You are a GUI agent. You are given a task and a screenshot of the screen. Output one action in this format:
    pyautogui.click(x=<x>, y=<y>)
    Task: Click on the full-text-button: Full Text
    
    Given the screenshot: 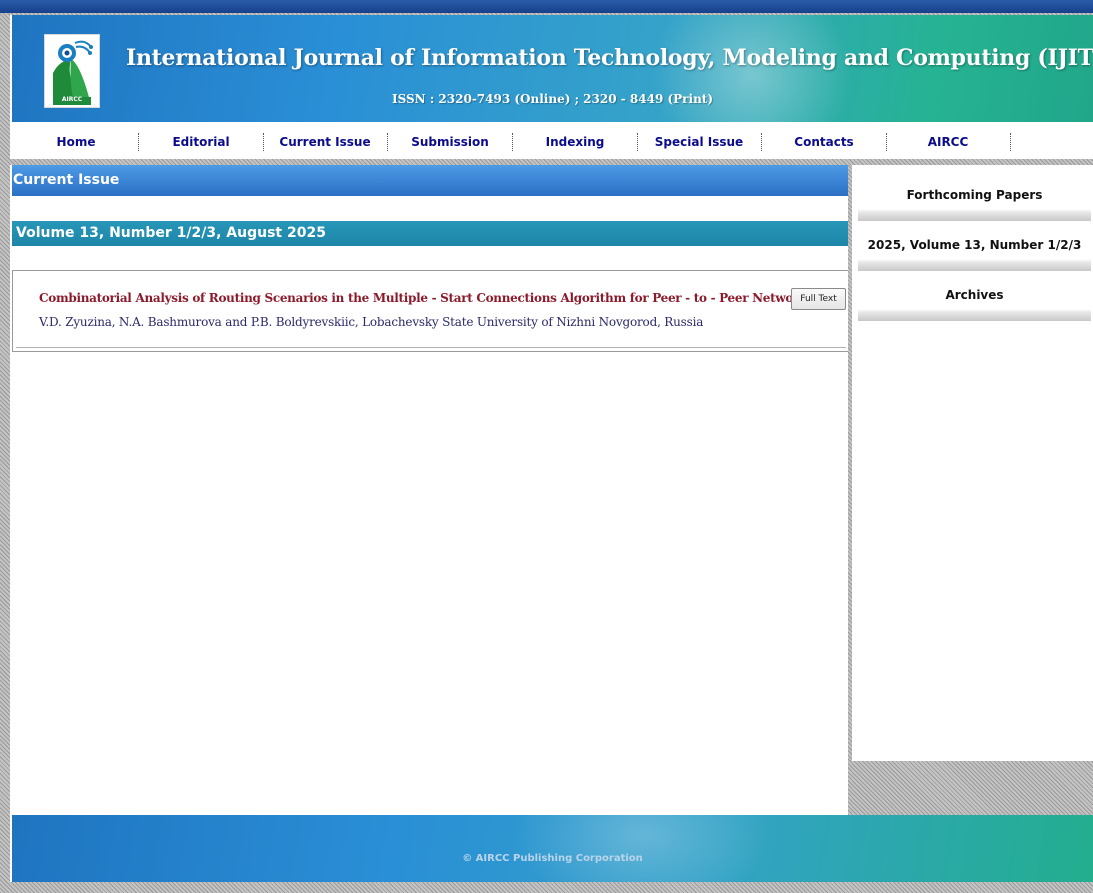 What is the action you would take?
    pyautogui.click(x=818, y=299)
    